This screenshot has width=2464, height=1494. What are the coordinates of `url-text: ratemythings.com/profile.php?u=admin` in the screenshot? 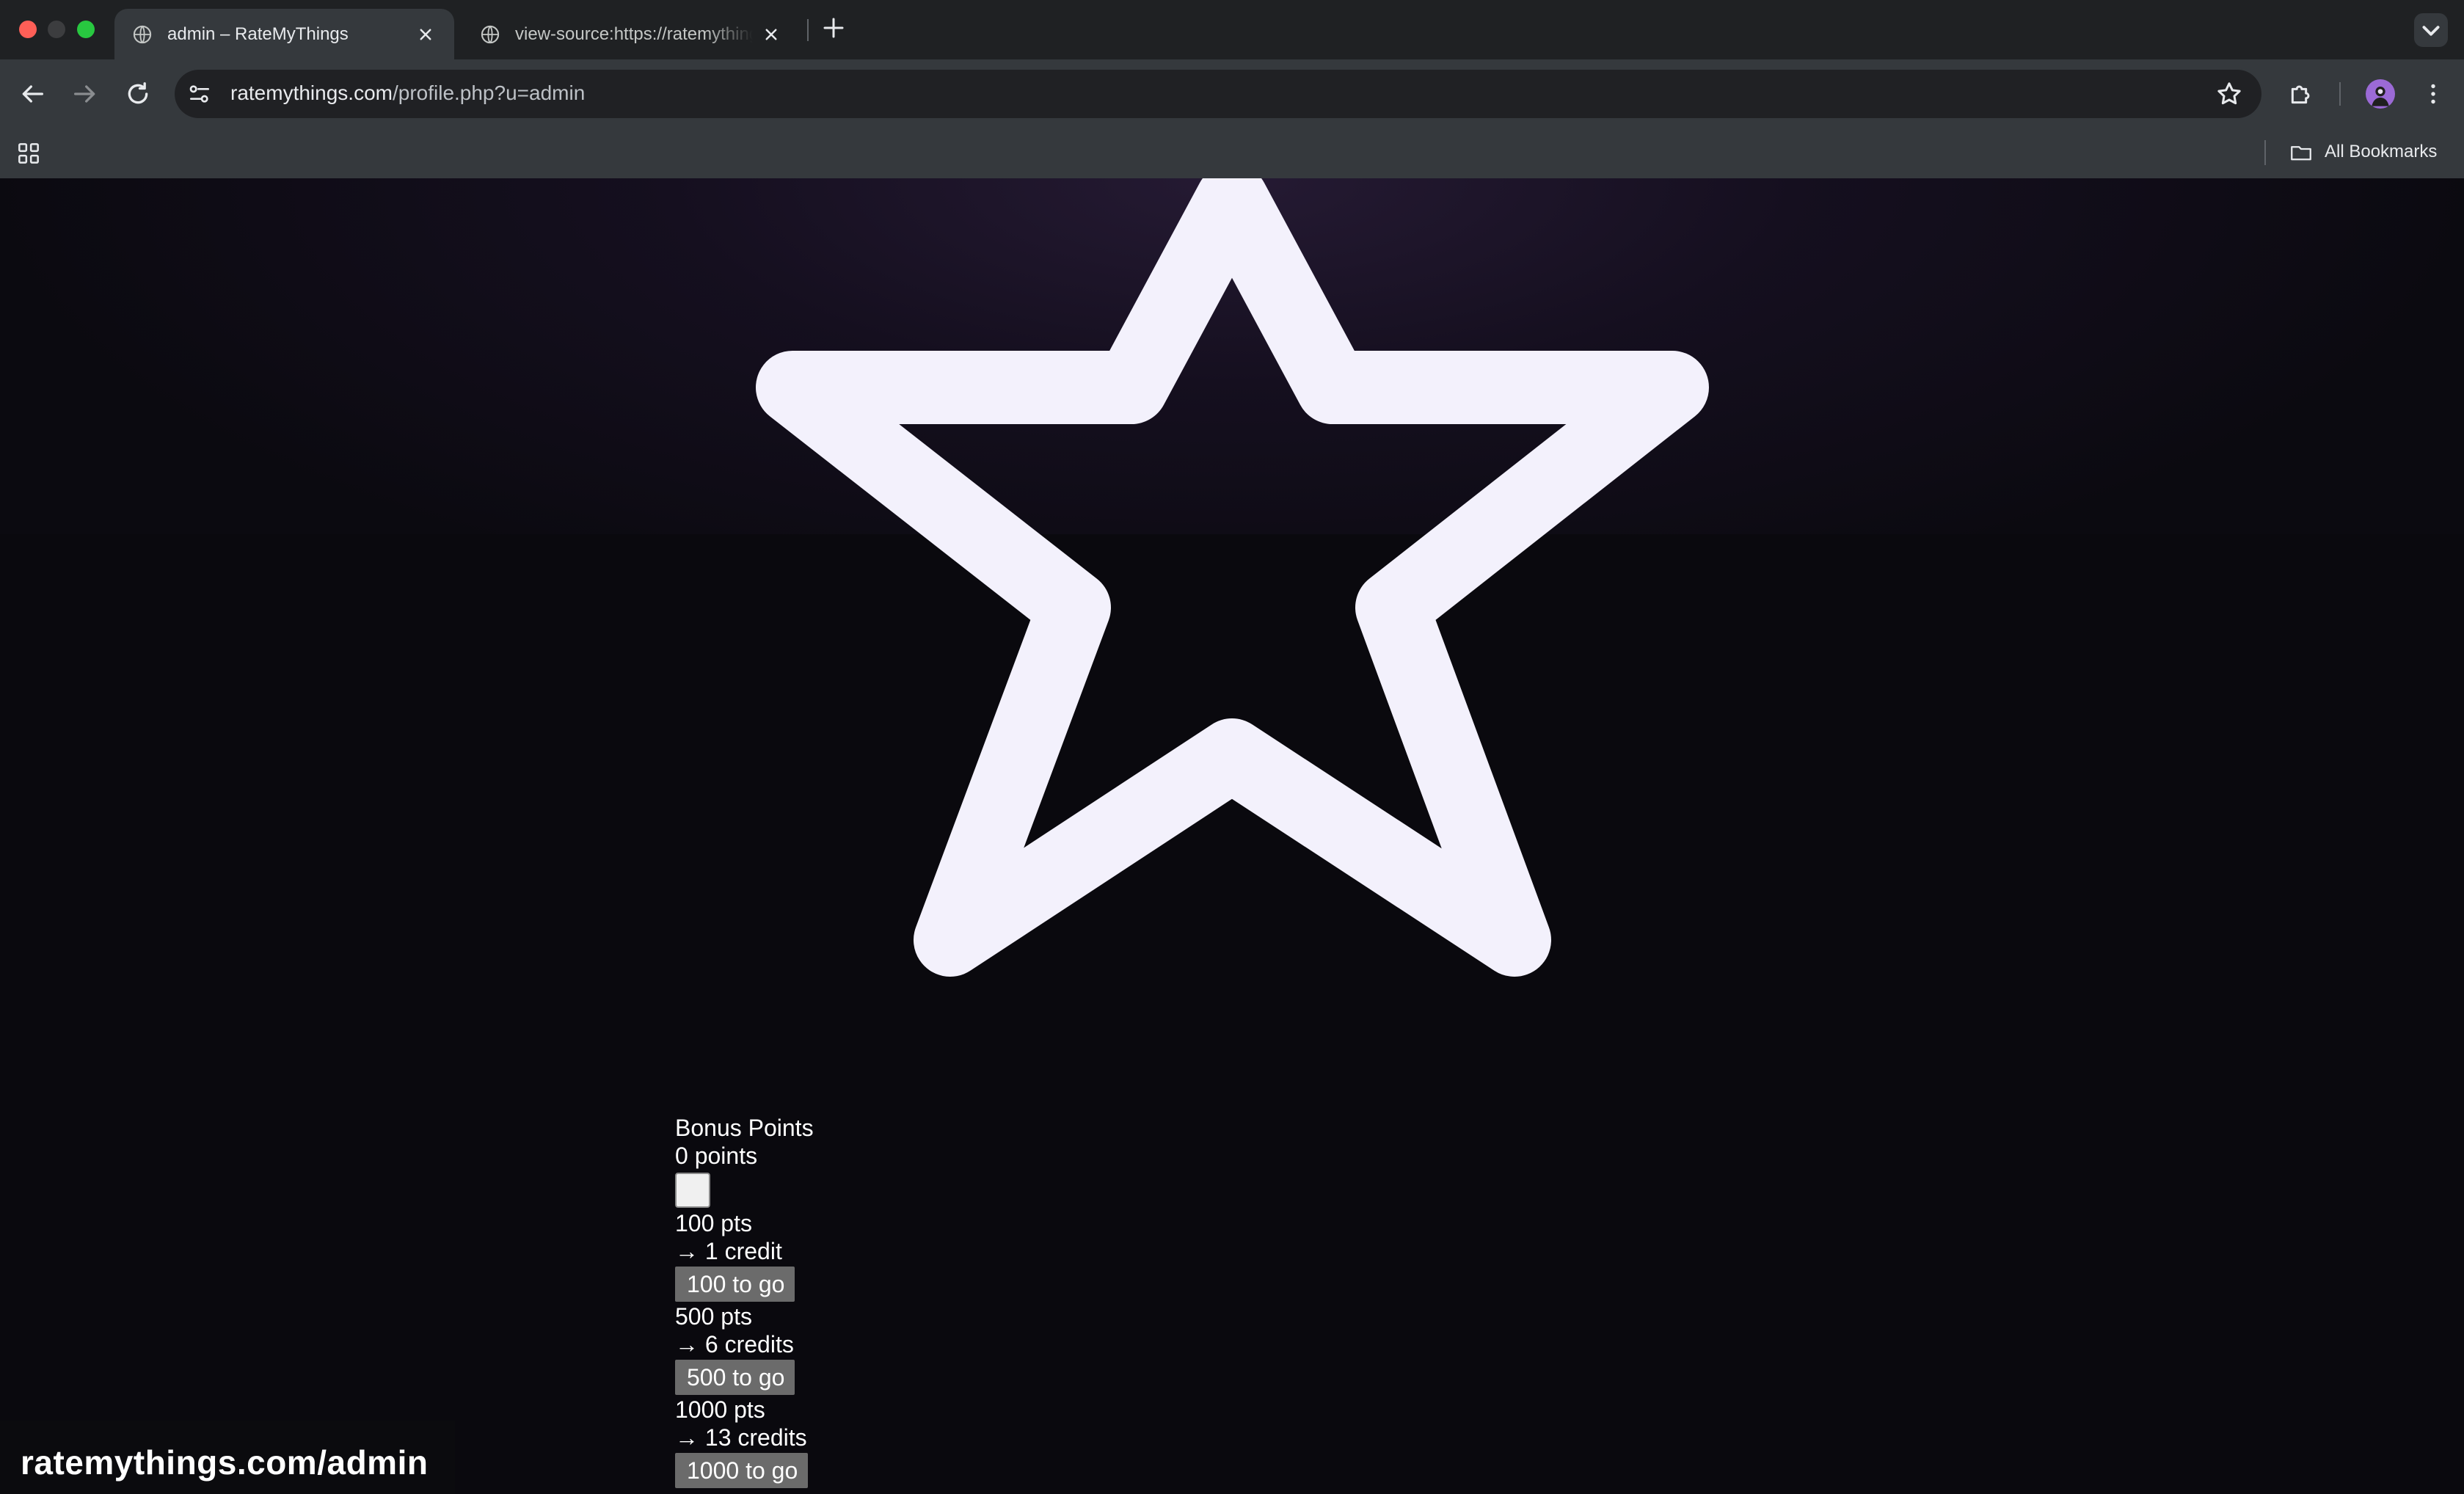 It's located at (407, 93).